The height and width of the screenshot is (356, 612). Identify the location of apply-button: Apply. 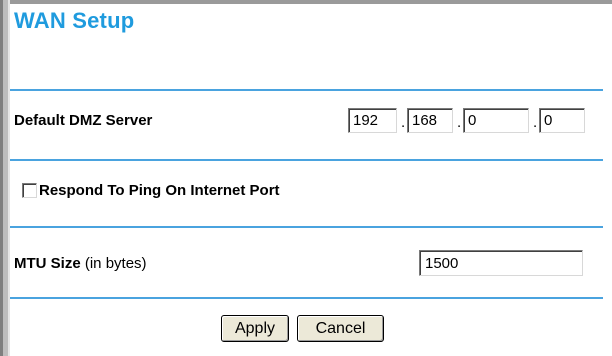
(255, 328).